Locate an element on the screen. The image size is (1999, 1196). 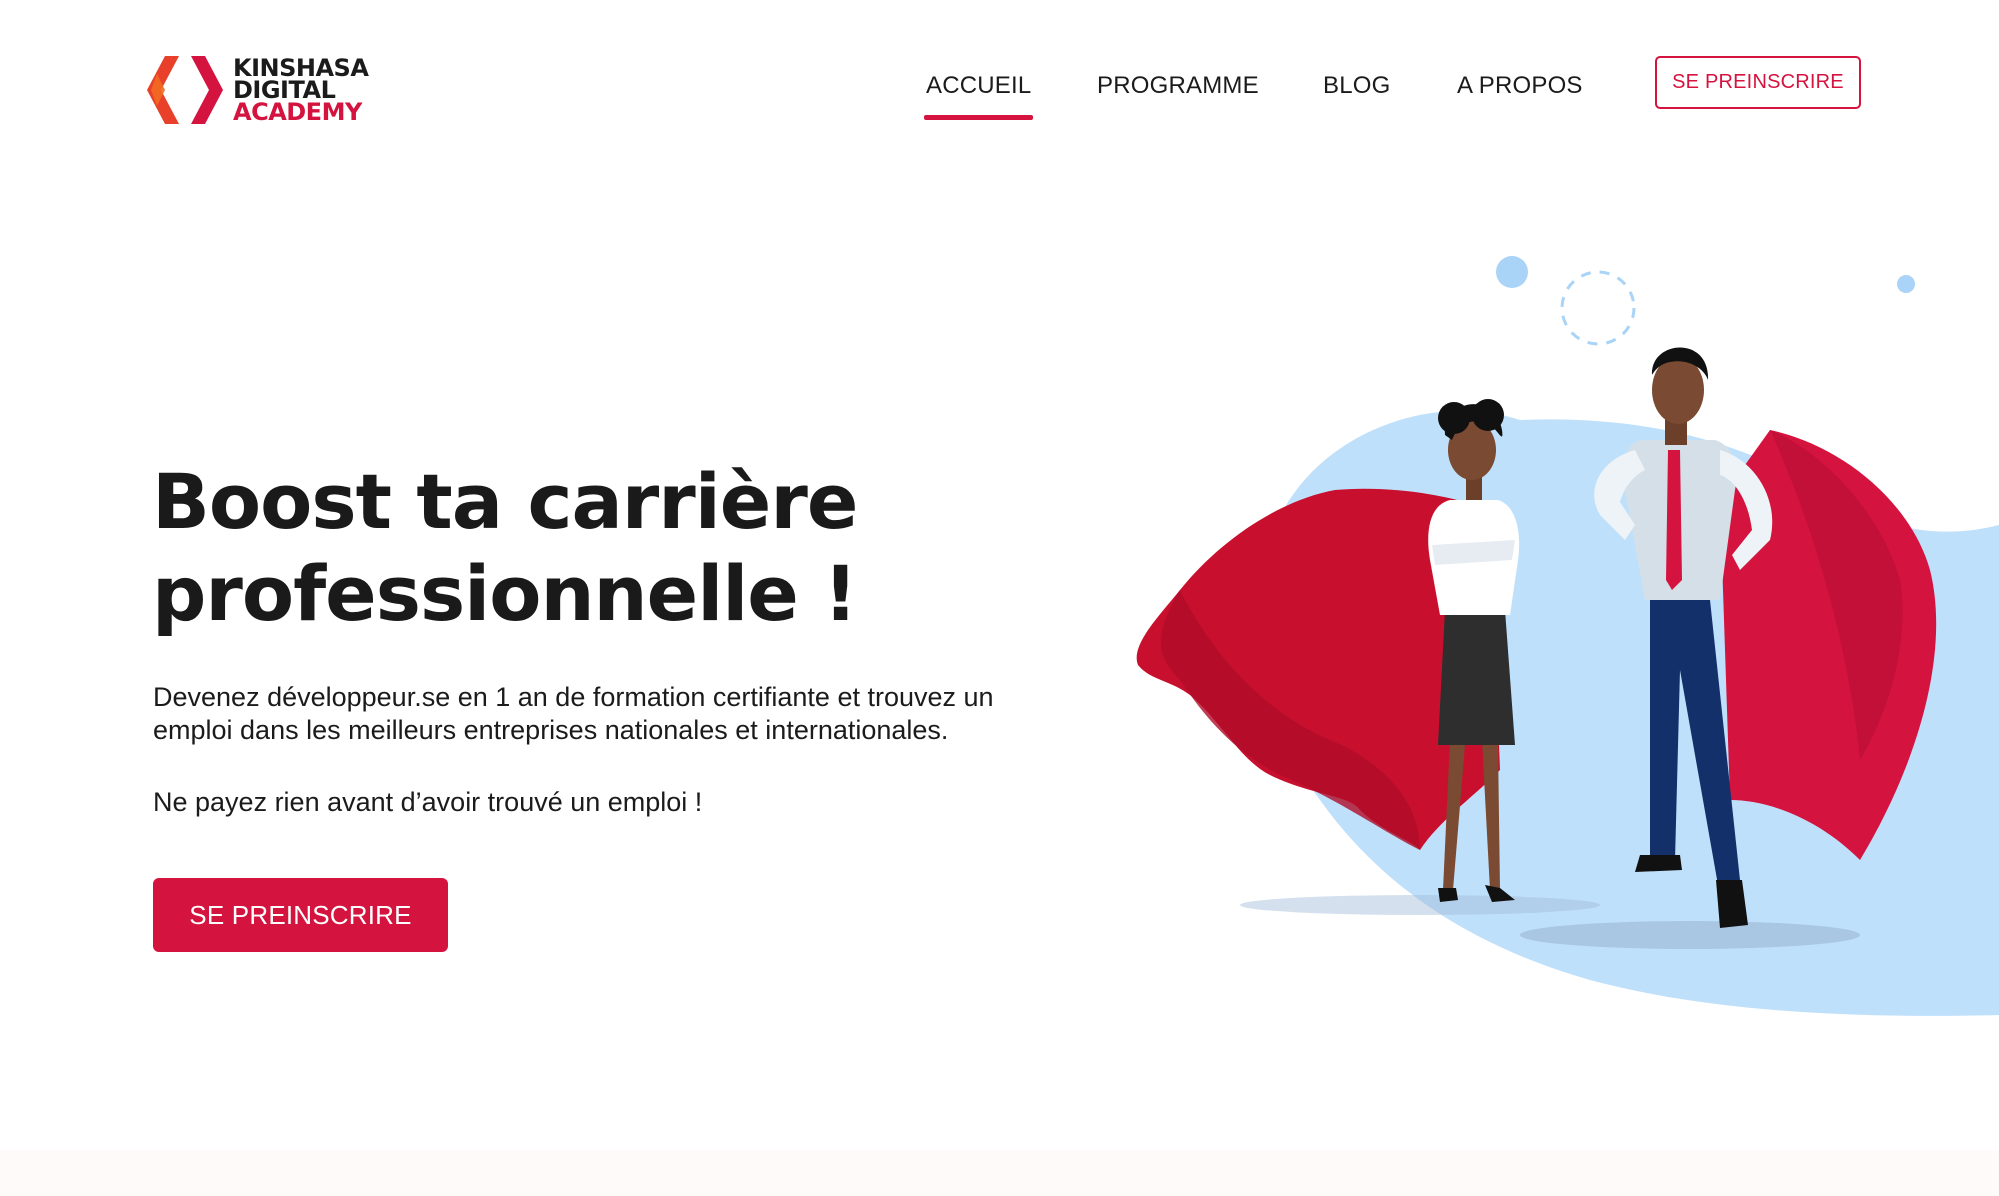
decor-dot-large is located at coordinates (1512, 272).